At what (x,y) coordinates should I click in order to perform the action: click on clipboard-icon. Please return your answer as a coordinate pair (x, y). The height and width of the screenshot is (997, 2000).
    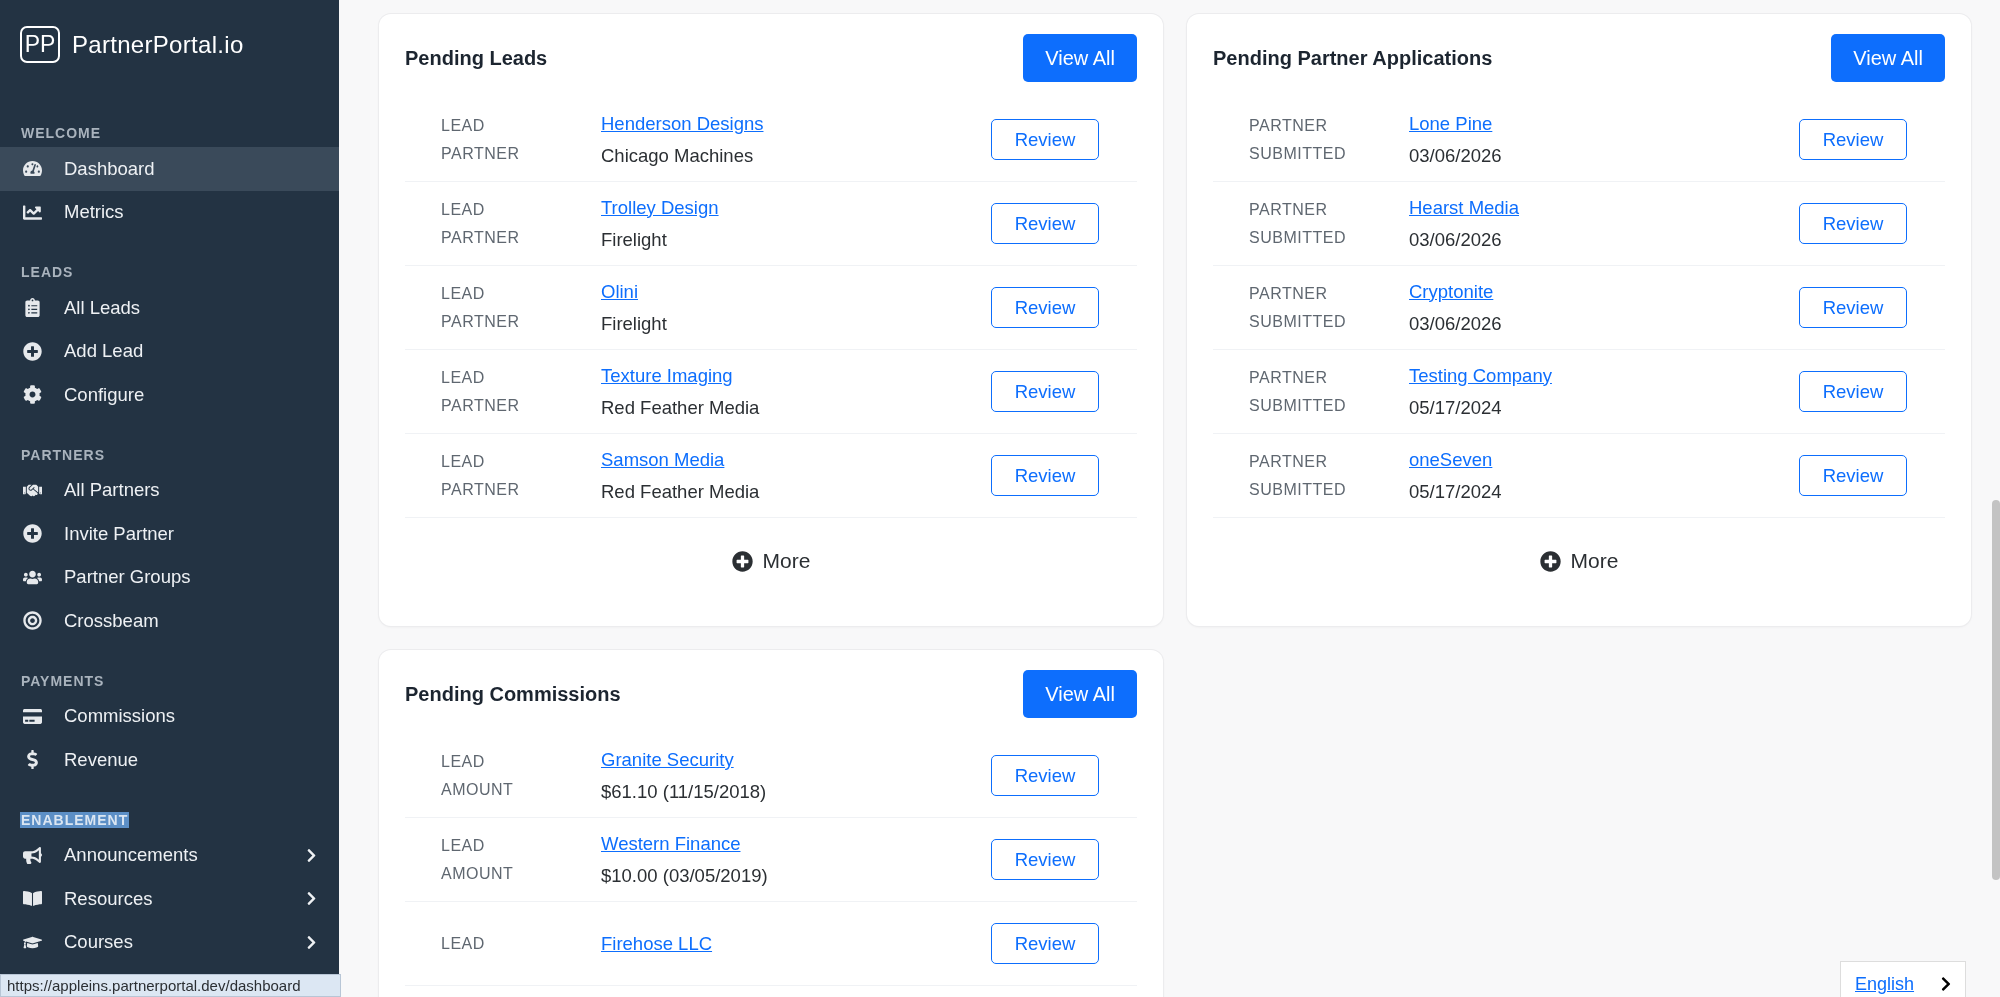
    Looking at the image, I should click on (32, 308).